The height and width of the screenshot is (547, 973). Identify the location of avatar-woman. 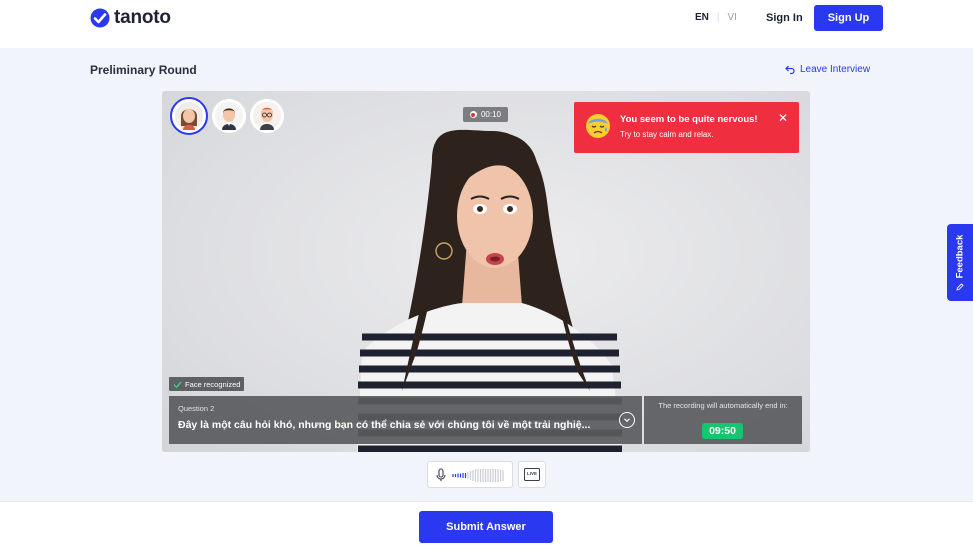
(189, 116).